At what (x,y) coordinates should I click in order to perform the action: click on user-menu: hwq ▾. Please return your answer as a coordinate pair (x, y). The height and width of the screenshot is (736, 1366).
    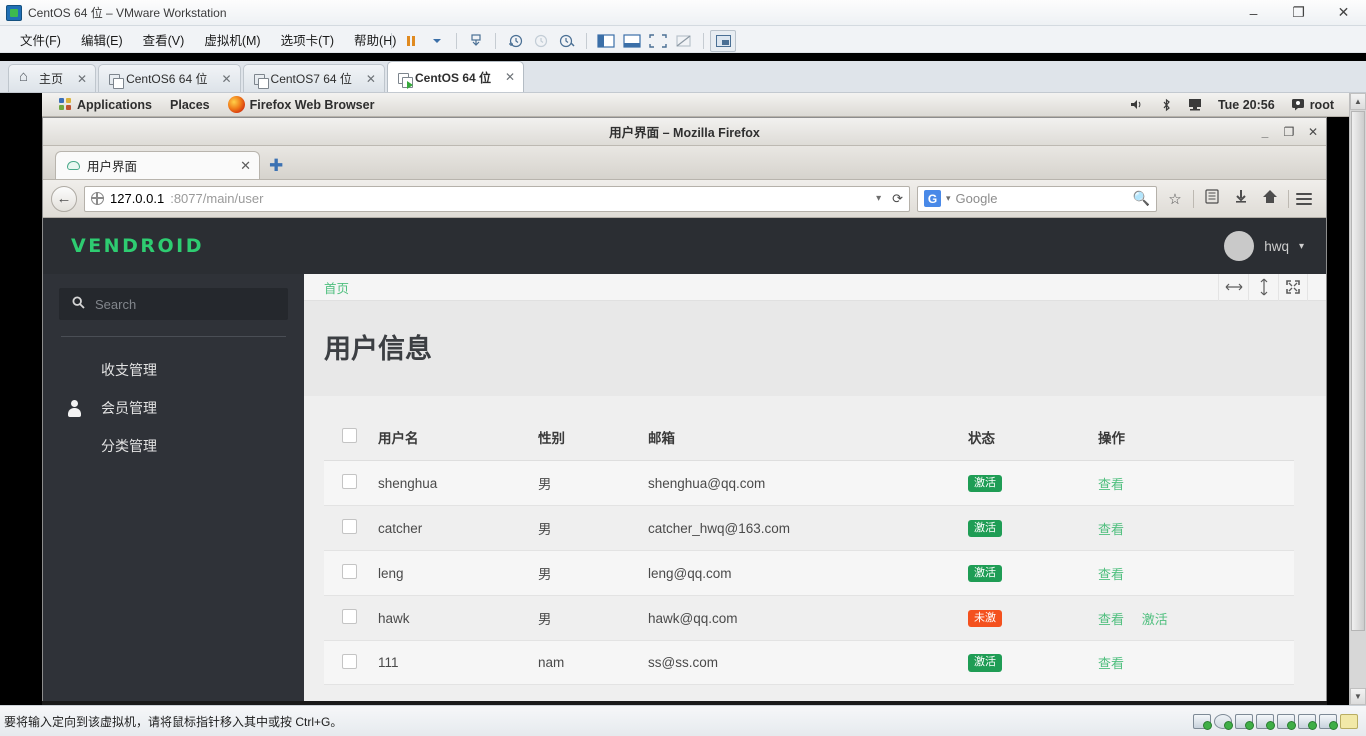
    Looking at the image, I should click on (1264, 246).